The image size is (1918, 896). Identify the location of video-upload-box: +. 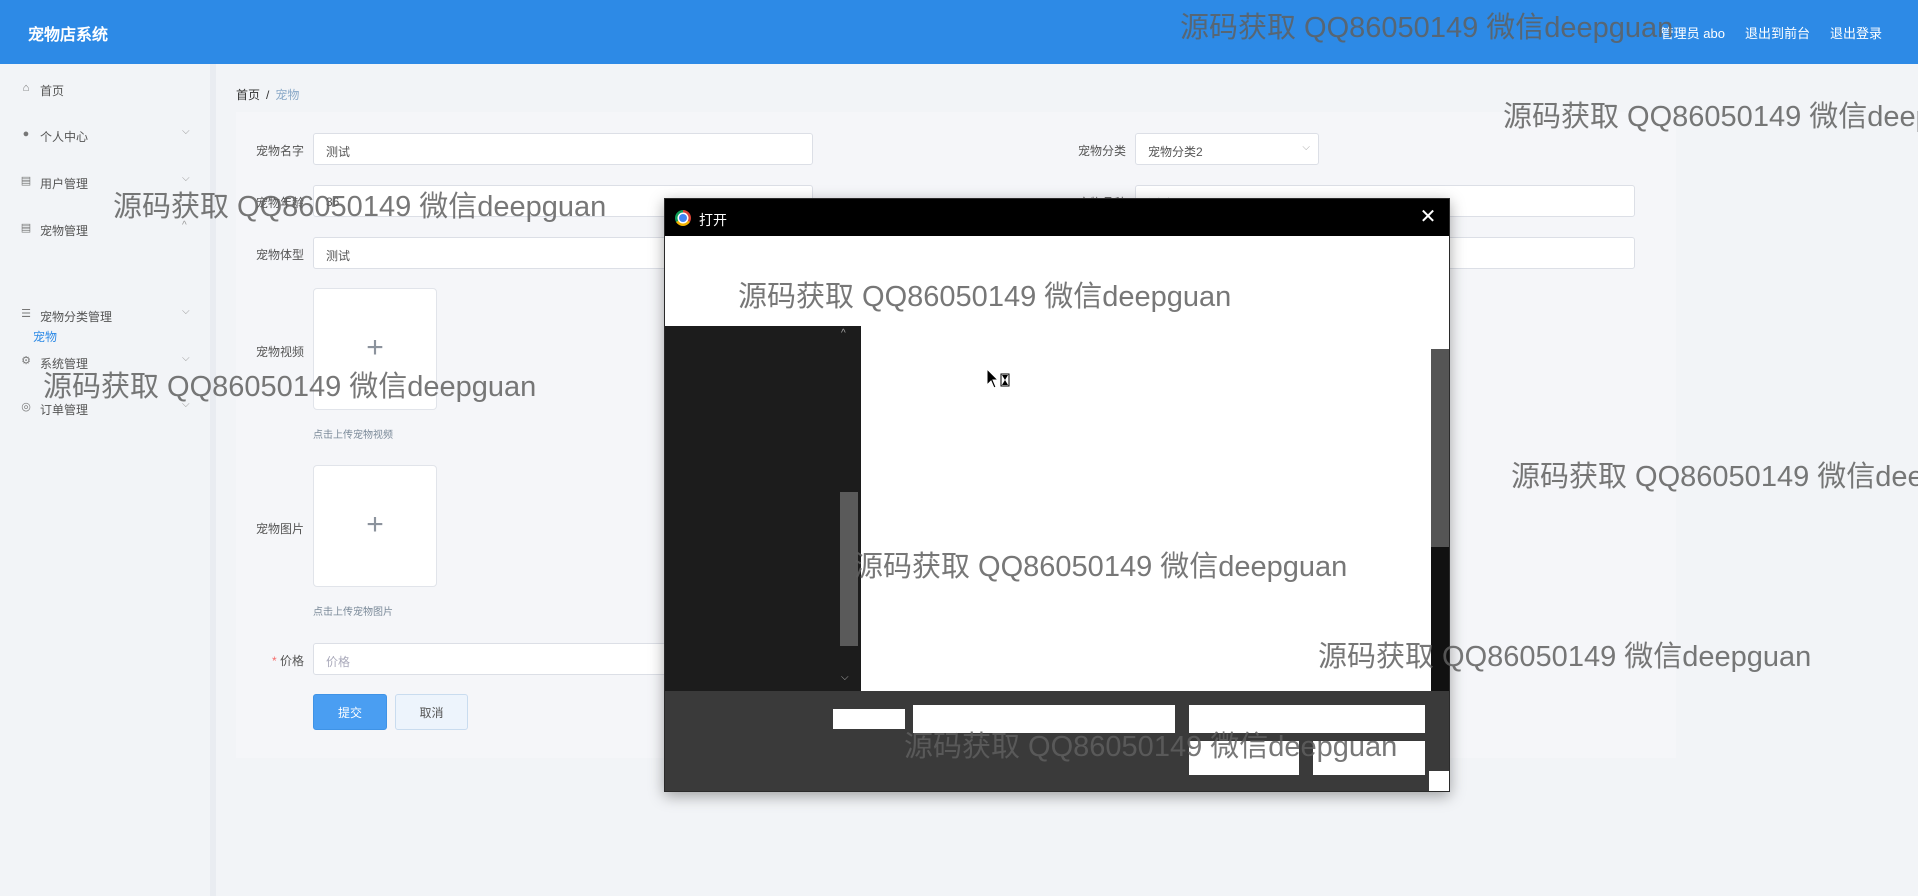
(375, 349).